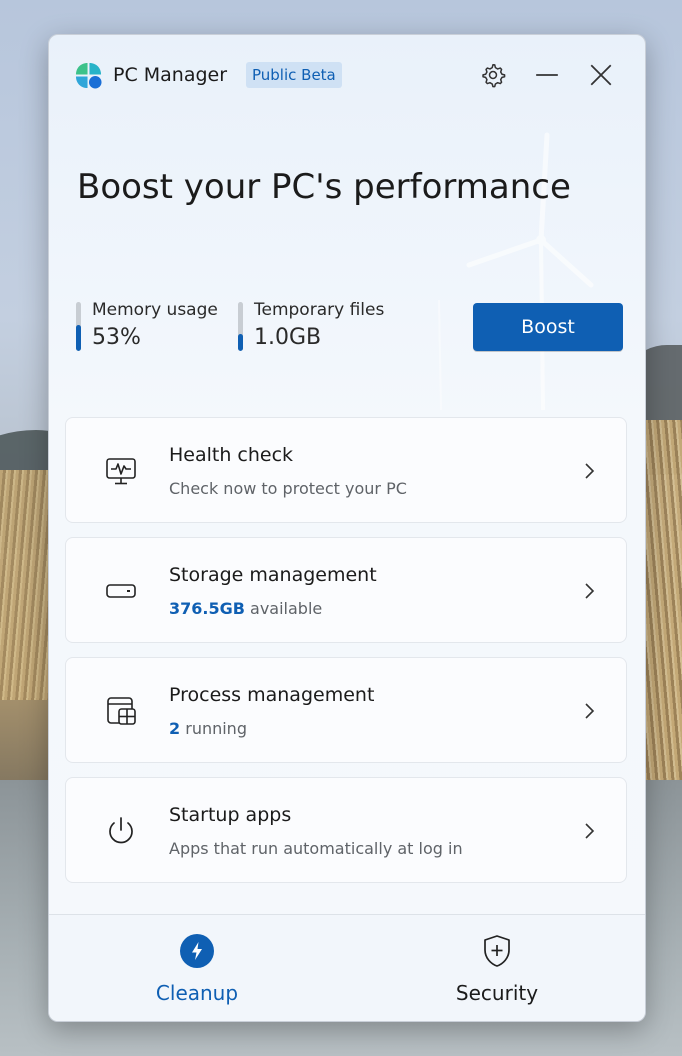  Describe the element at coordinates (245, 608) in the screenshot. I see `storage-management-subtitle: 376.5GB available` at that location.